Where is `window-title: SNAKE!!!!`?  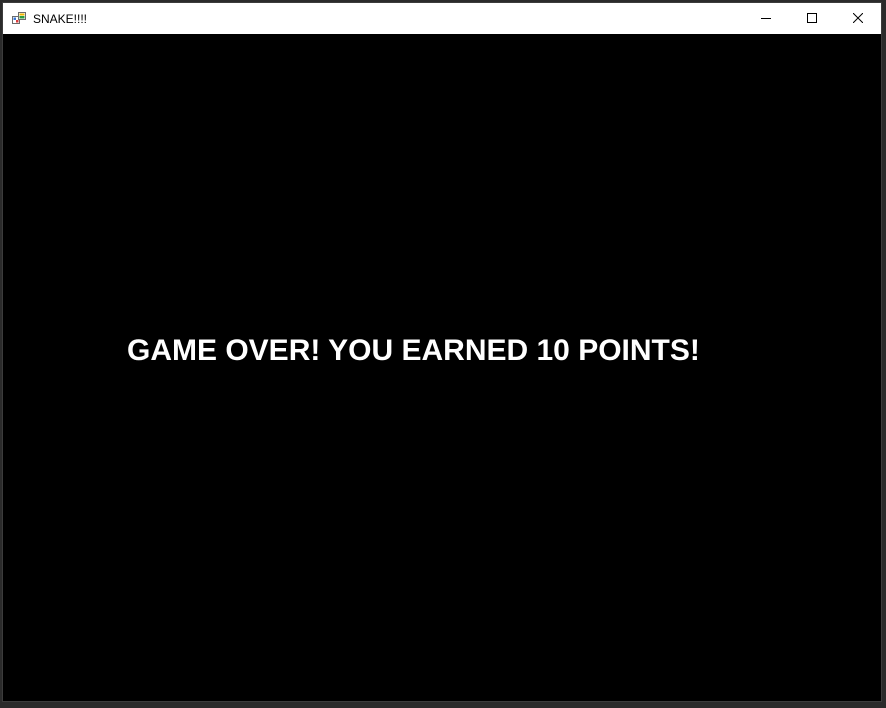
window-title: SNAKE!!!! is located at coordinates (60, 18).